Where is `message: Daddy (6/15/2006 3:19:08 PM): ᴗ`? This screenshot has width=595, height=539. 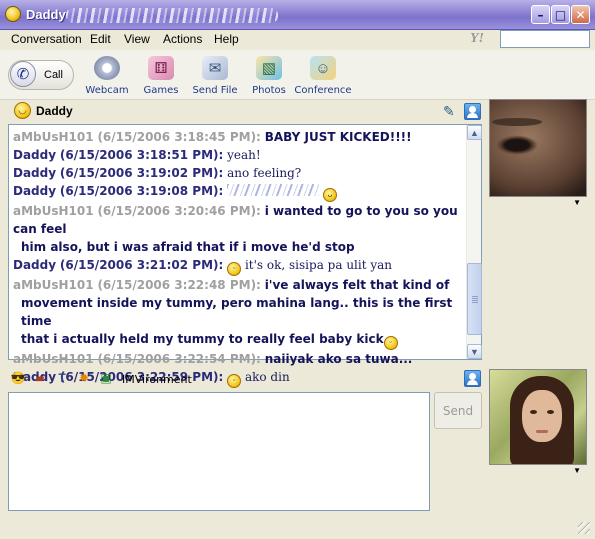
message: Daddy (6/15/2006 3:19:08 PM): ᴗ is located at coordinates (238, 192).